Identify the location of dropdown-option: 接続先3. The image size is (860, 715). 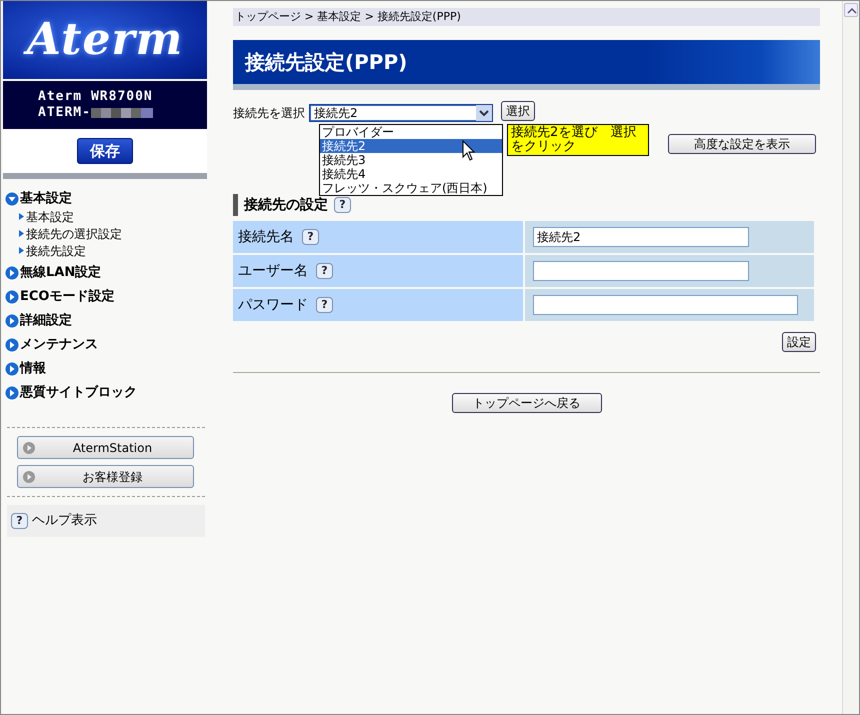
(411, 160).